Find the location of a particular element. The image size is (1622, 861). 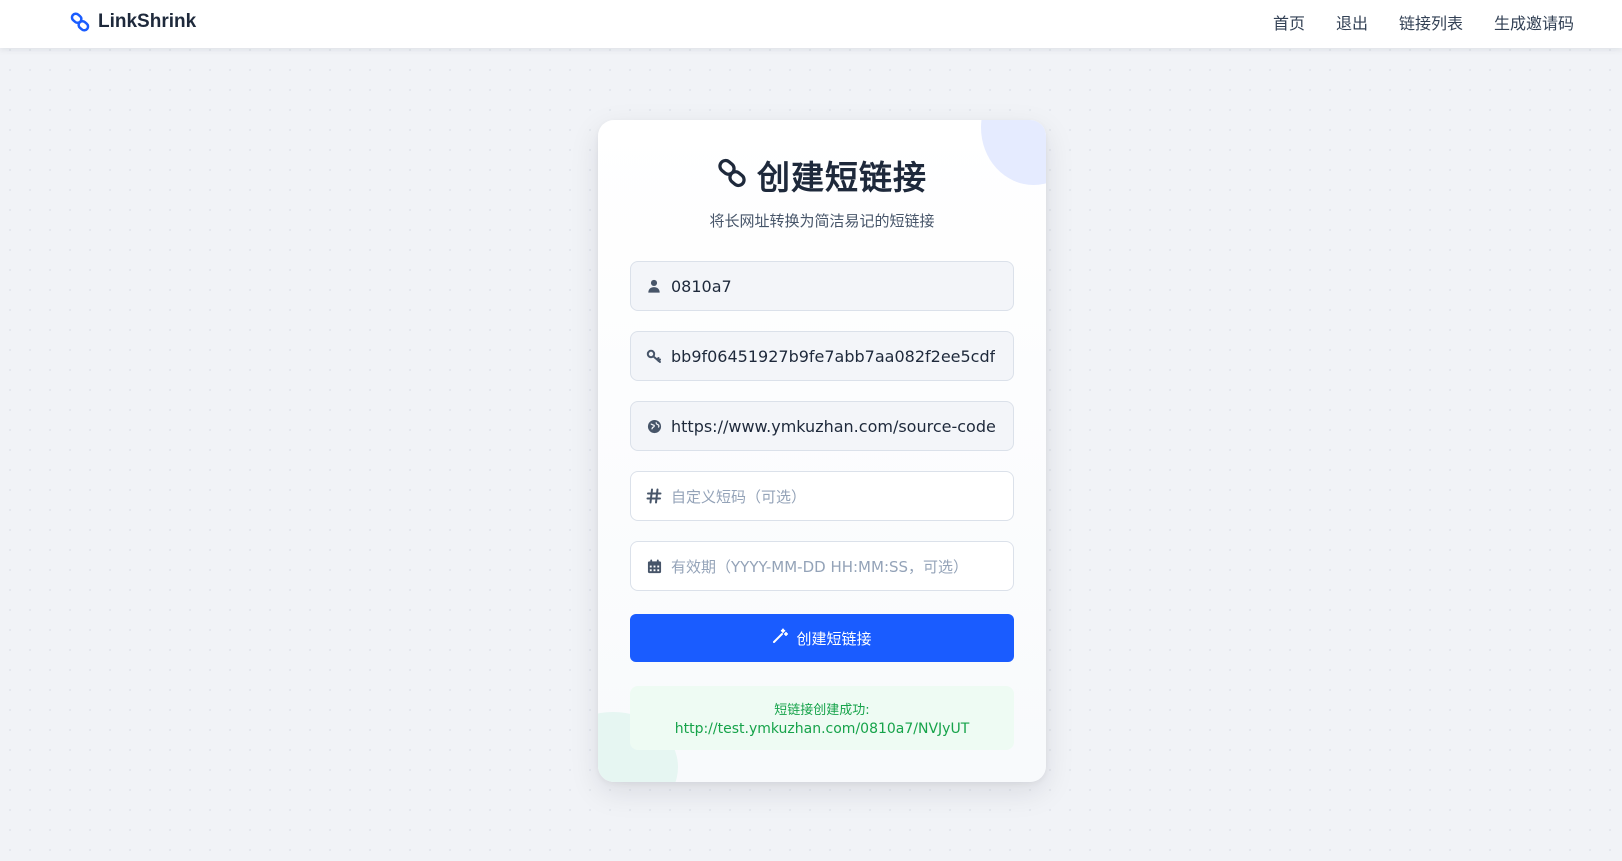

card-subtitle: 将长网址转换为简洁易记的短链接 is located at coordinates (822, 221).